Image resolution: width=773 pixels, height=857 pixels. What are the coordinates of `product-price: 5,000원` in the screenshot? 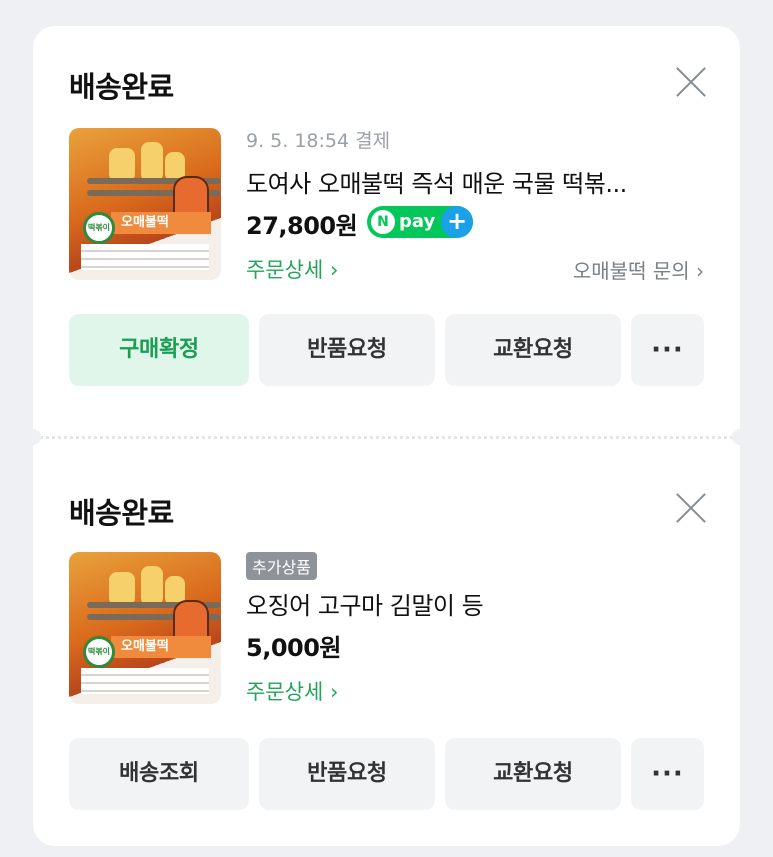 It's located at (294, 648).